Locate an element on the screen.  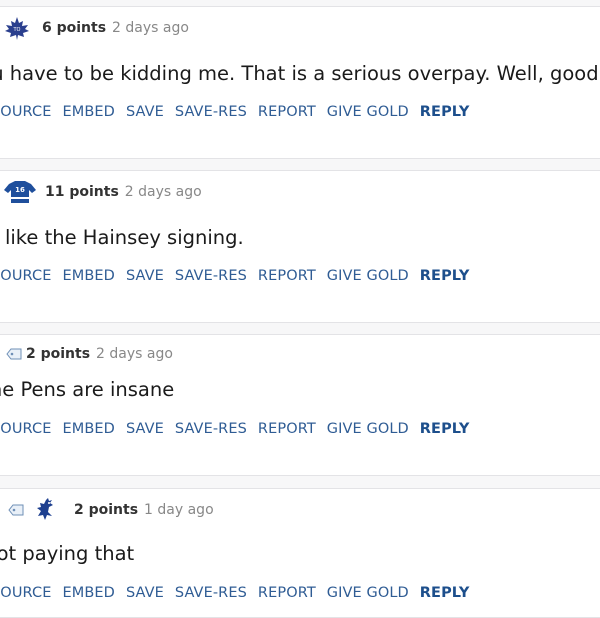
comment-points: 11 points is located at coordinates (82, 192).